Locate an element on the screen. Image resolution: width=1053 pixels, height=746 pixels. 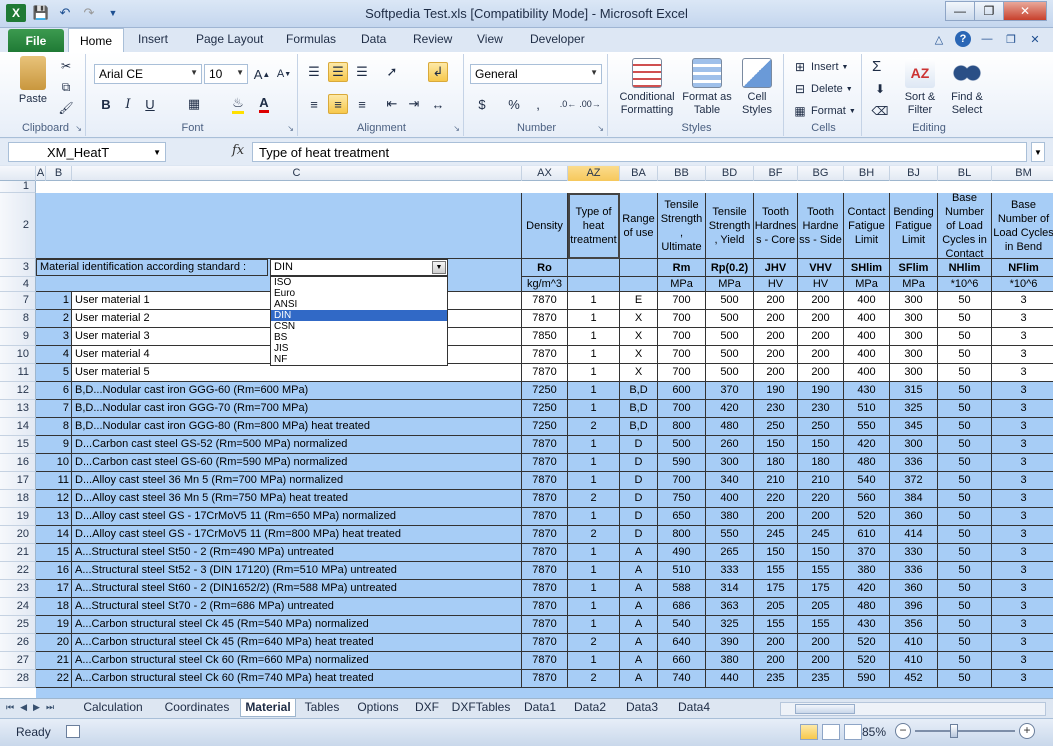
row-header-13: 13 is located at coordinates (18, 409).